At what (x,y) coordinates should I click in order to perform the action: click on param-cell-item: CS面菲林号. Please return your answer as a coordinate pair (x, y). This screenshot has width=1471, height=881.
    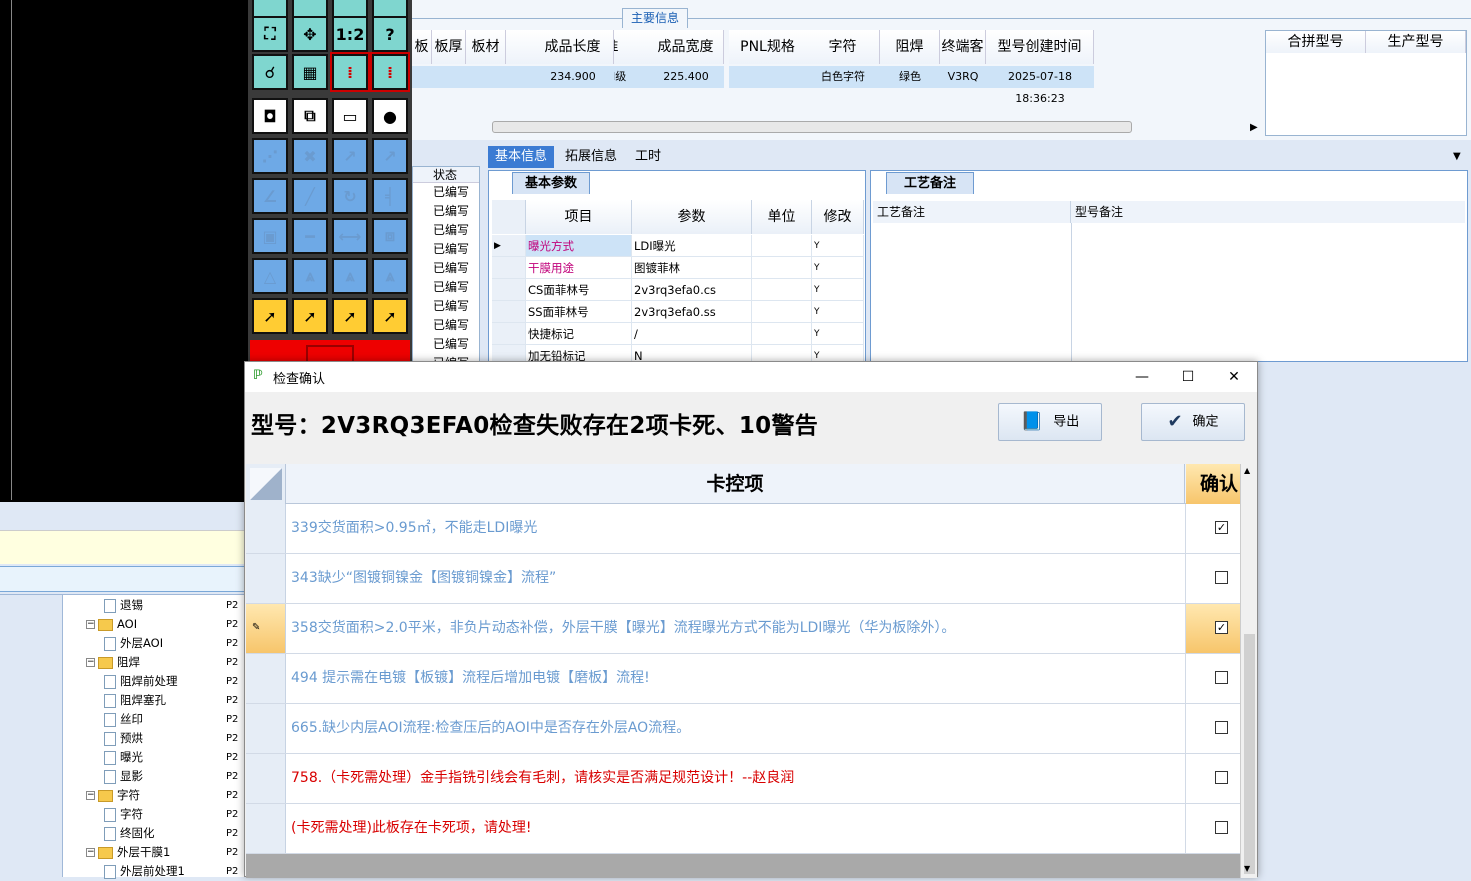
    Looking at the image, I should click on (579, 290).